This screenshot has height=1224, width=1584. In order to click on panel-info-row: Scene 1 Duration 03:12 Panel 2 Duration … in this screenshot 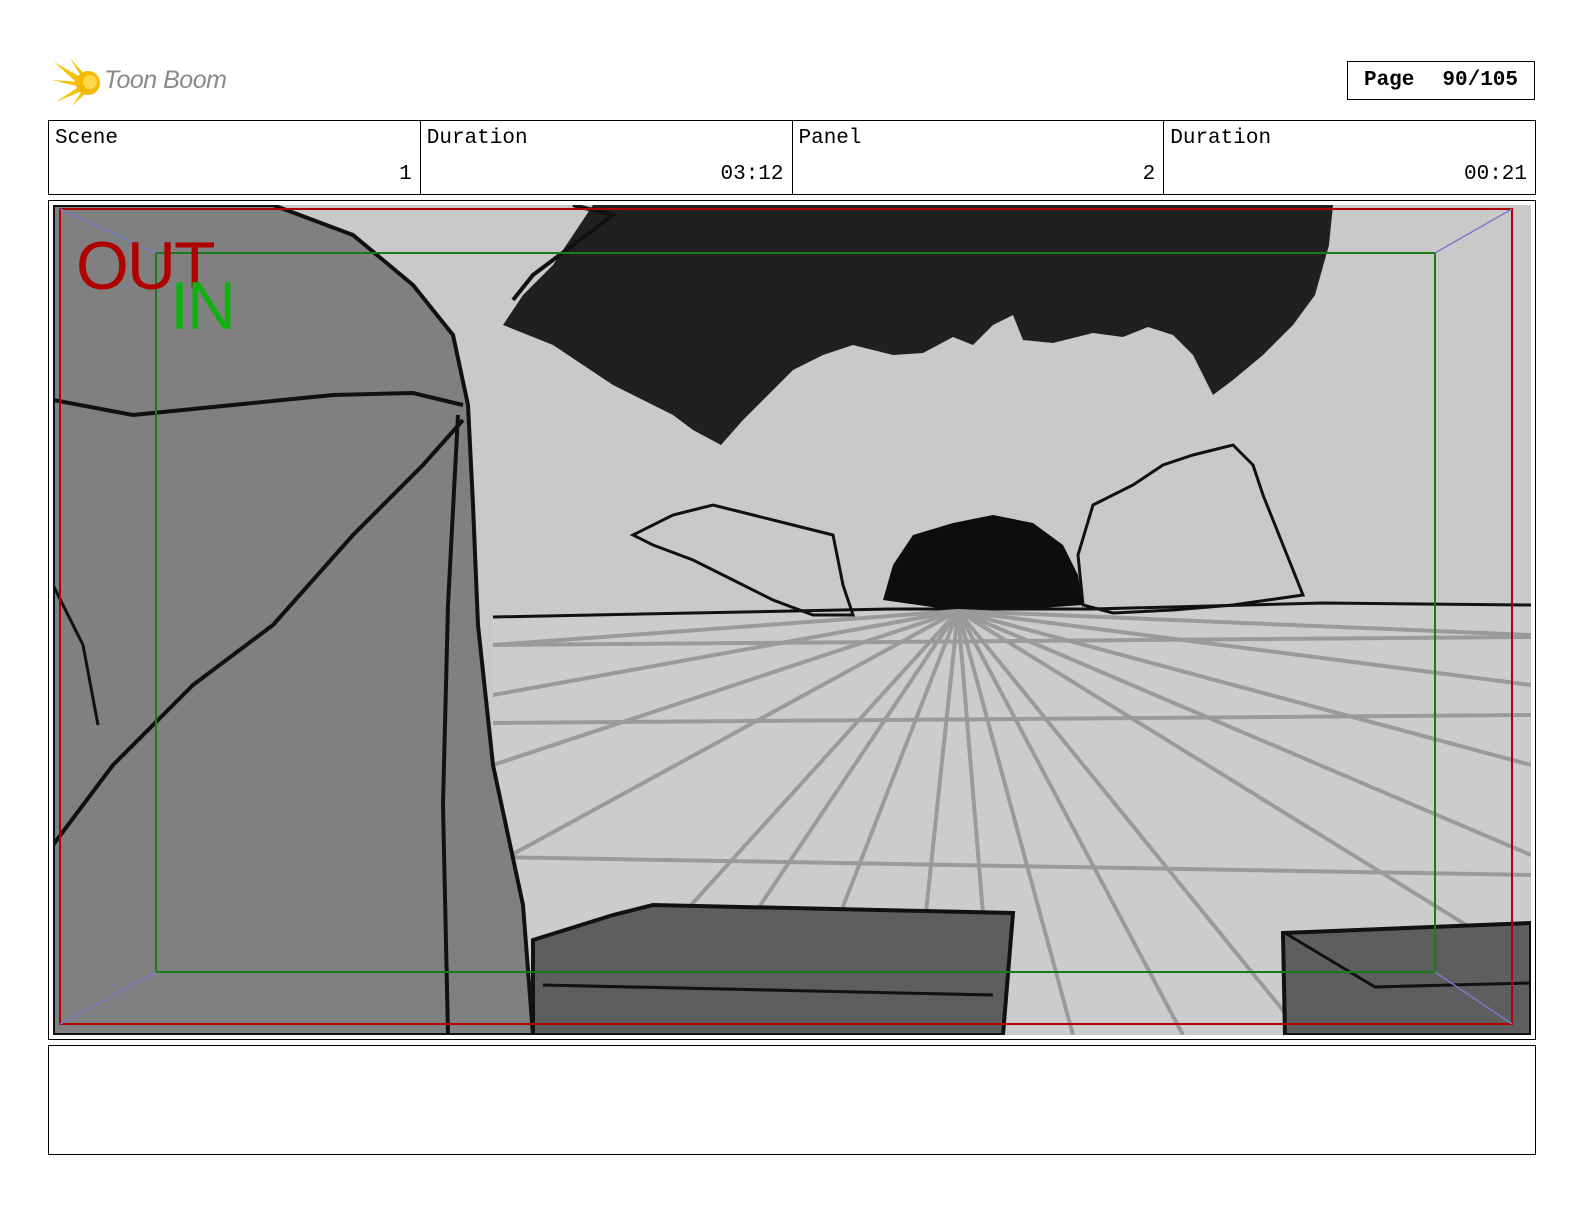, I will do `click(792, 157)`.